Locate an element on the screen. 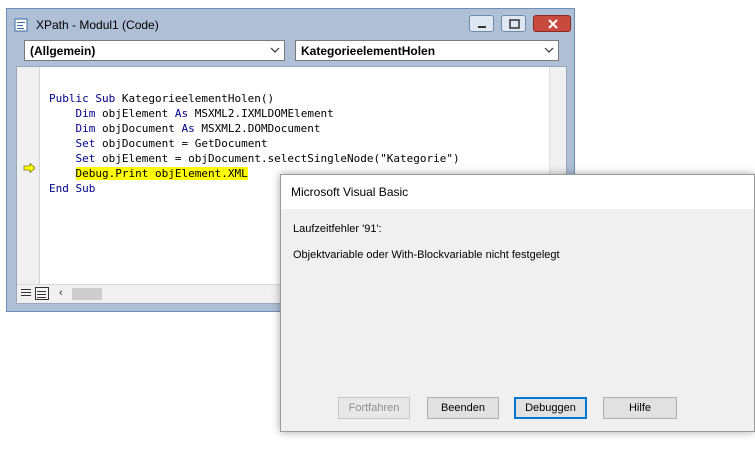 The height and width of the screenshot is (449, 755). keyword-token: End Sub is located at coordinates (72, 188).